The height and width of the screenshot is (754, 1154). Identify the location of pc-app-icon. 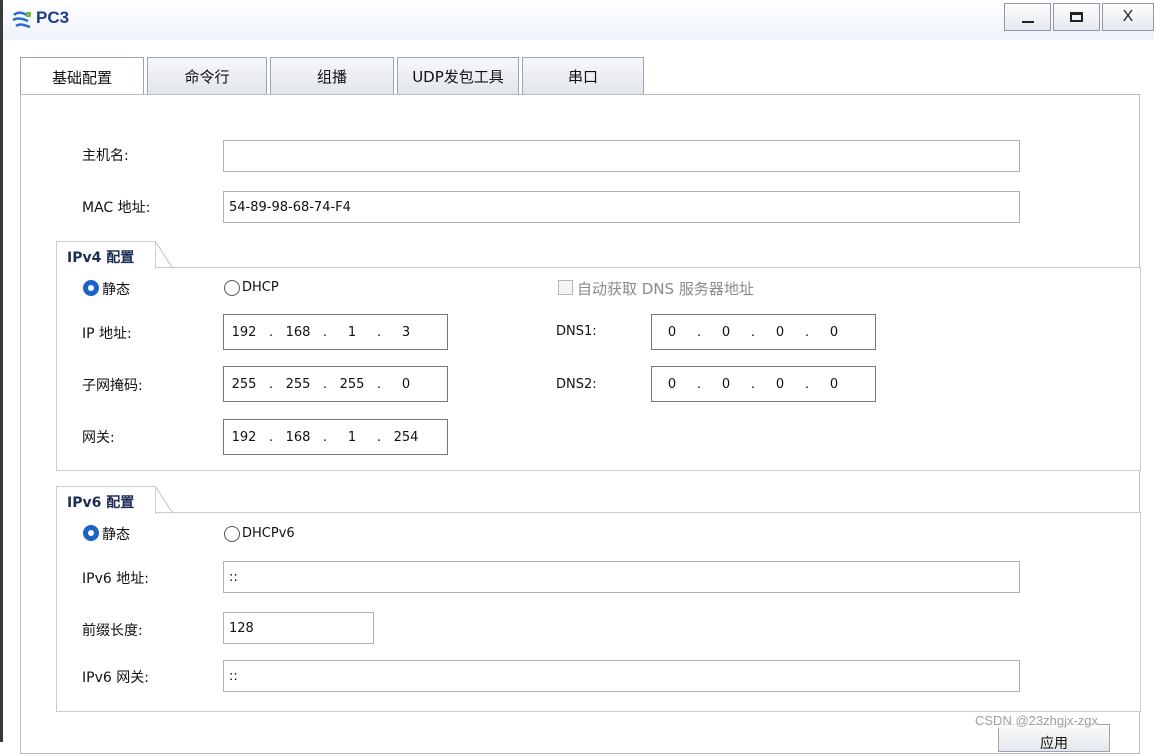
(21, 20).